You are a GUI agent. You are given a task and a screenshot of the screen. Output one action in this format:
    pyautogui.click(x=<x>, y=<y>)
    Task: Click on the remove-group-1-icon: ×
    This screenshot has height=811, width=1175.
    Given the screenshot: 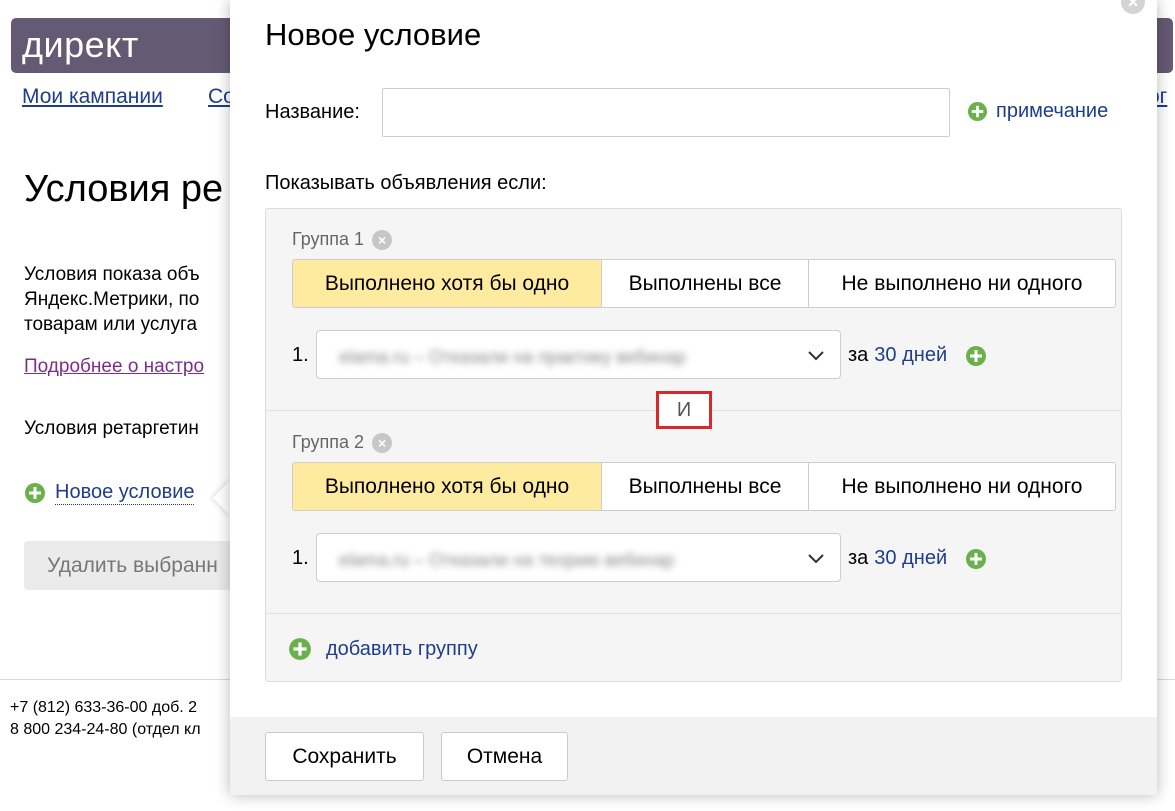 What is the action you would take?
    pyautogui.click(x=382, y=239)
    